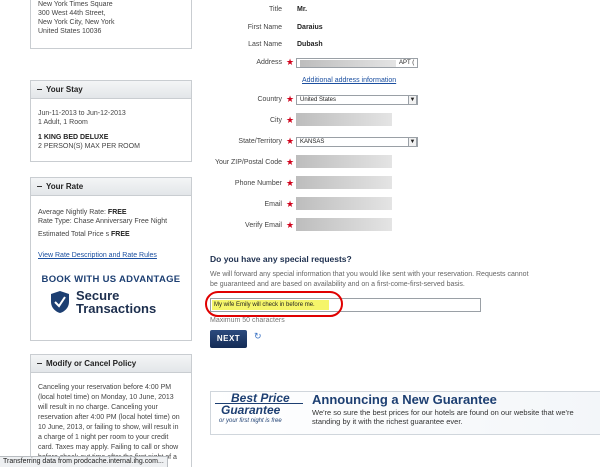  What do you see at coordinates (111, 24) in the screenshot?
I see `hotel-panel` at bounding box center [111, 24].